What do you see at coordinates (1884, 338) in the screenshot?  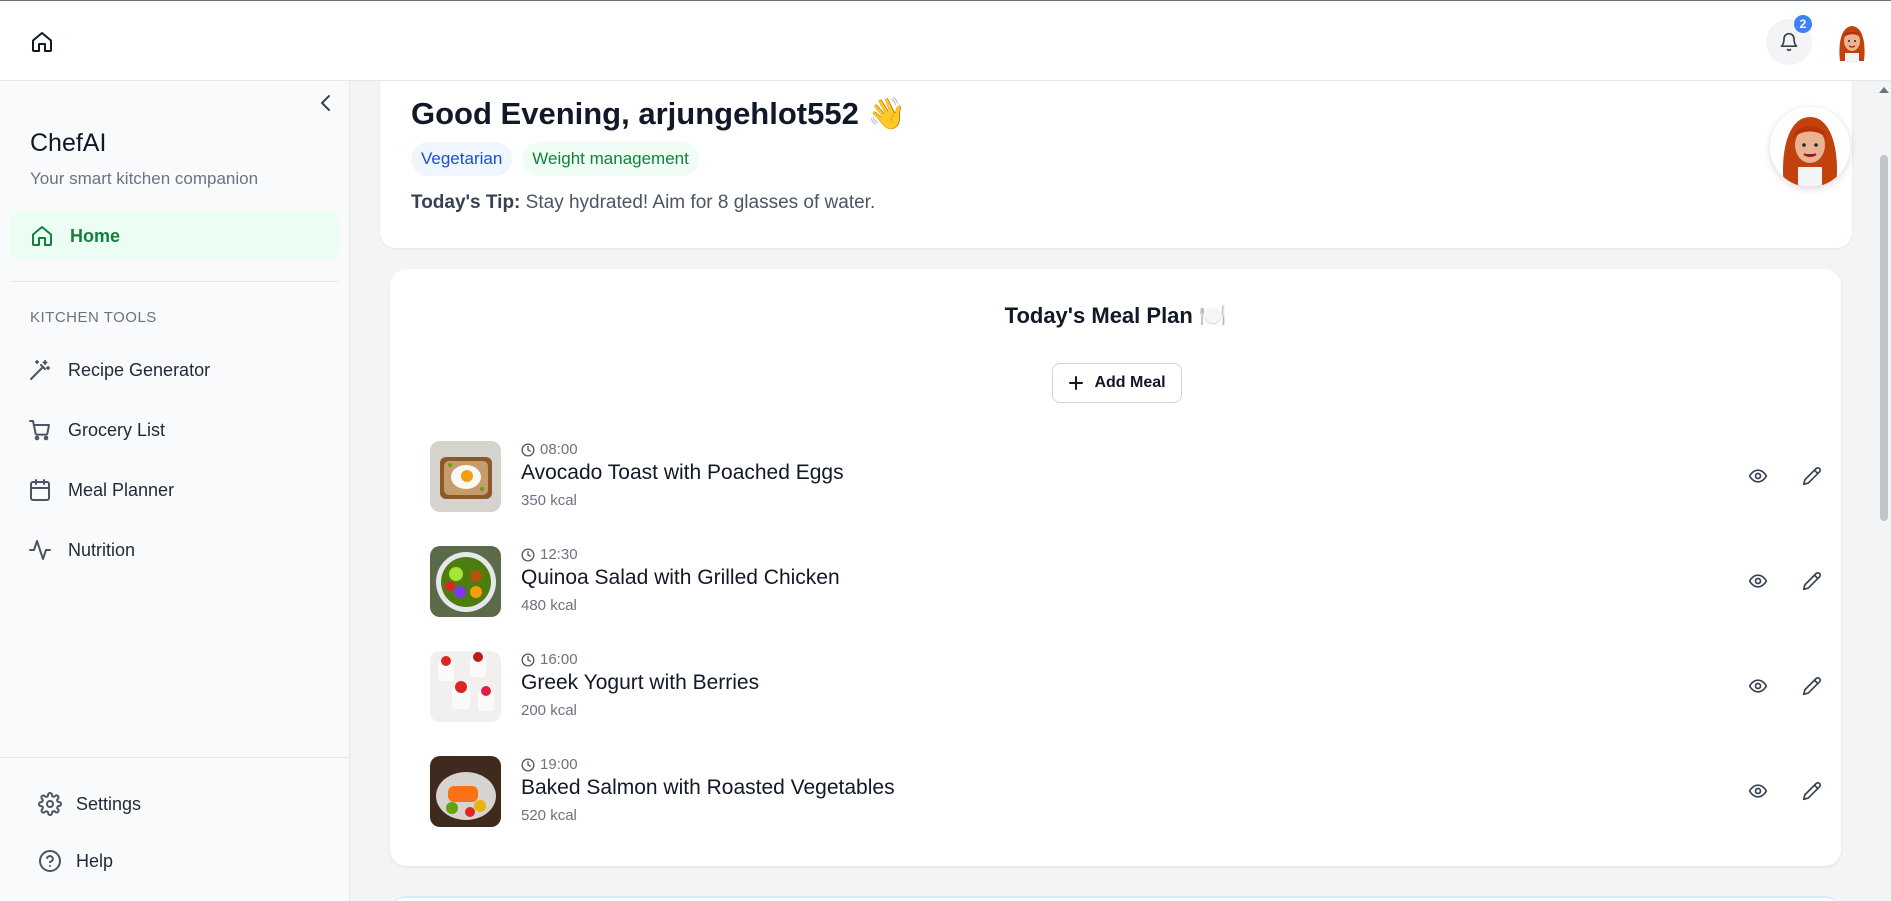 I see `scrollbar-thumb` at bounding box center [1884, 338].